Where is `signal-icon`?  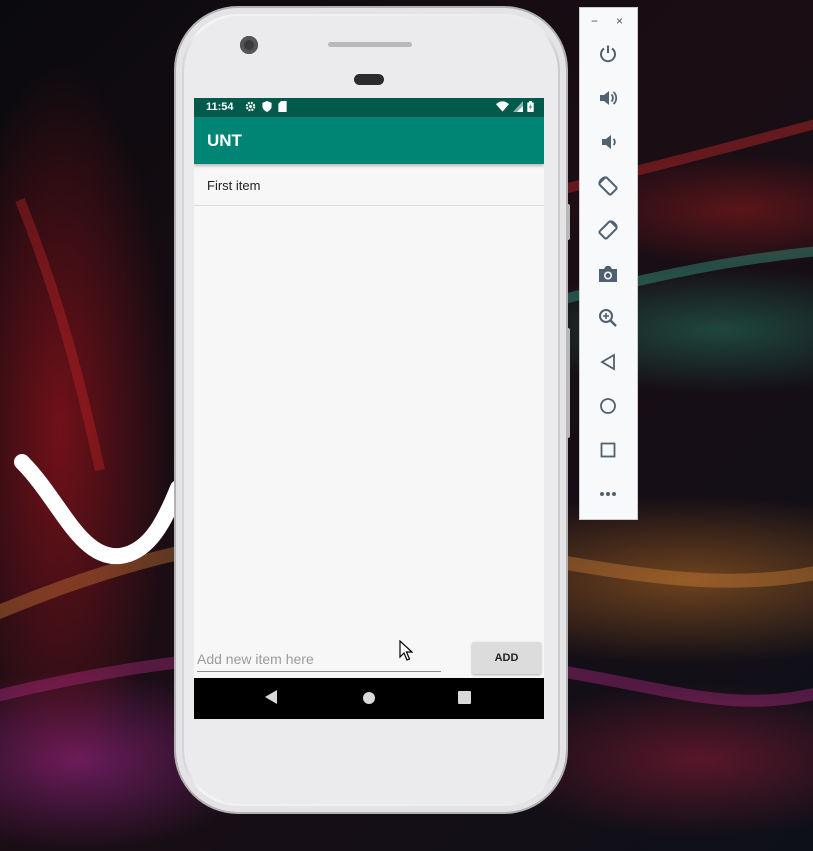 signal-icon is located at coordinates (518, 106).